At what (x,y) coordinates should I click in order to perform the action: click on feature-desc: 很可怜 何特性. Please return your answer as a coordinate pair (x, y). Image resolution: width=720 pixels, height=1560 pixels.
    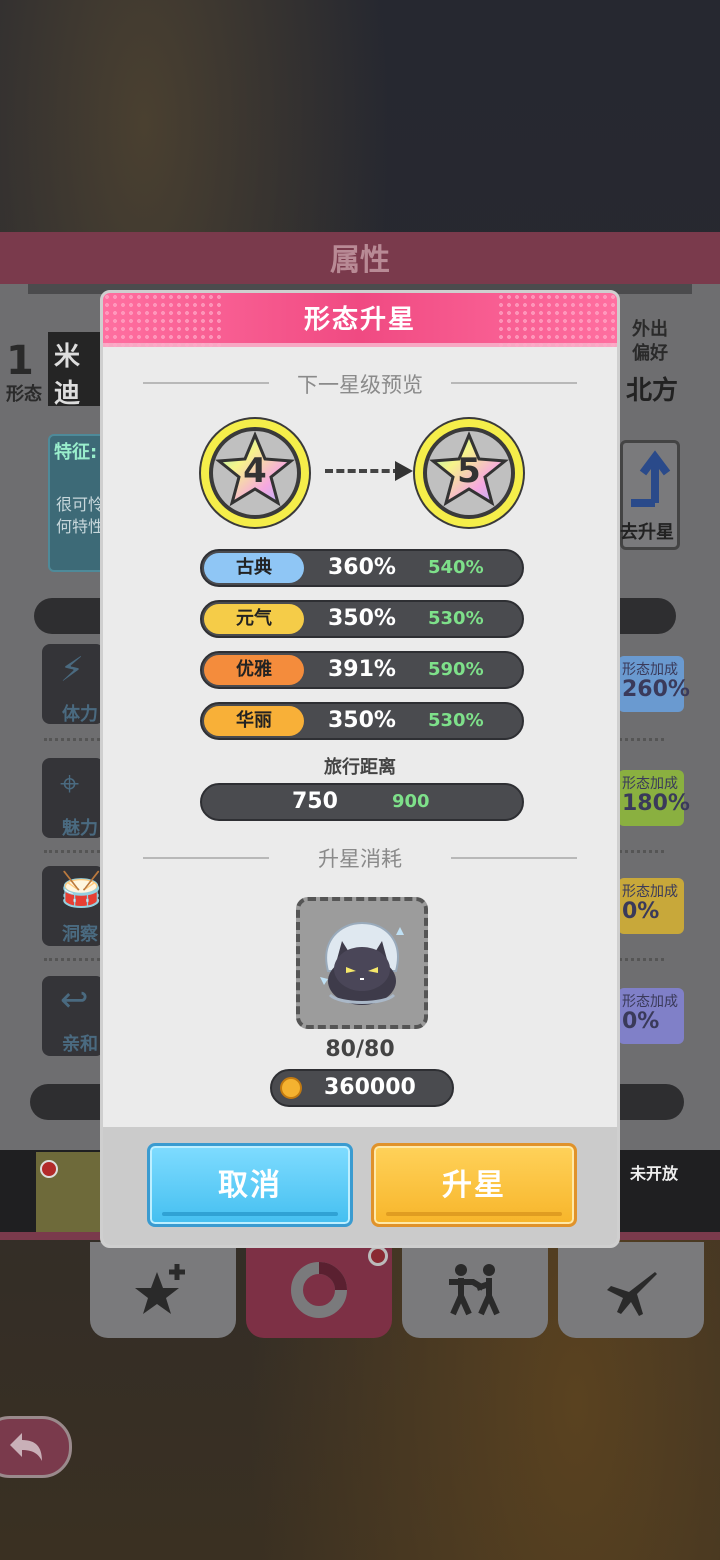
    Looking at the image, I should click on (80, 515).